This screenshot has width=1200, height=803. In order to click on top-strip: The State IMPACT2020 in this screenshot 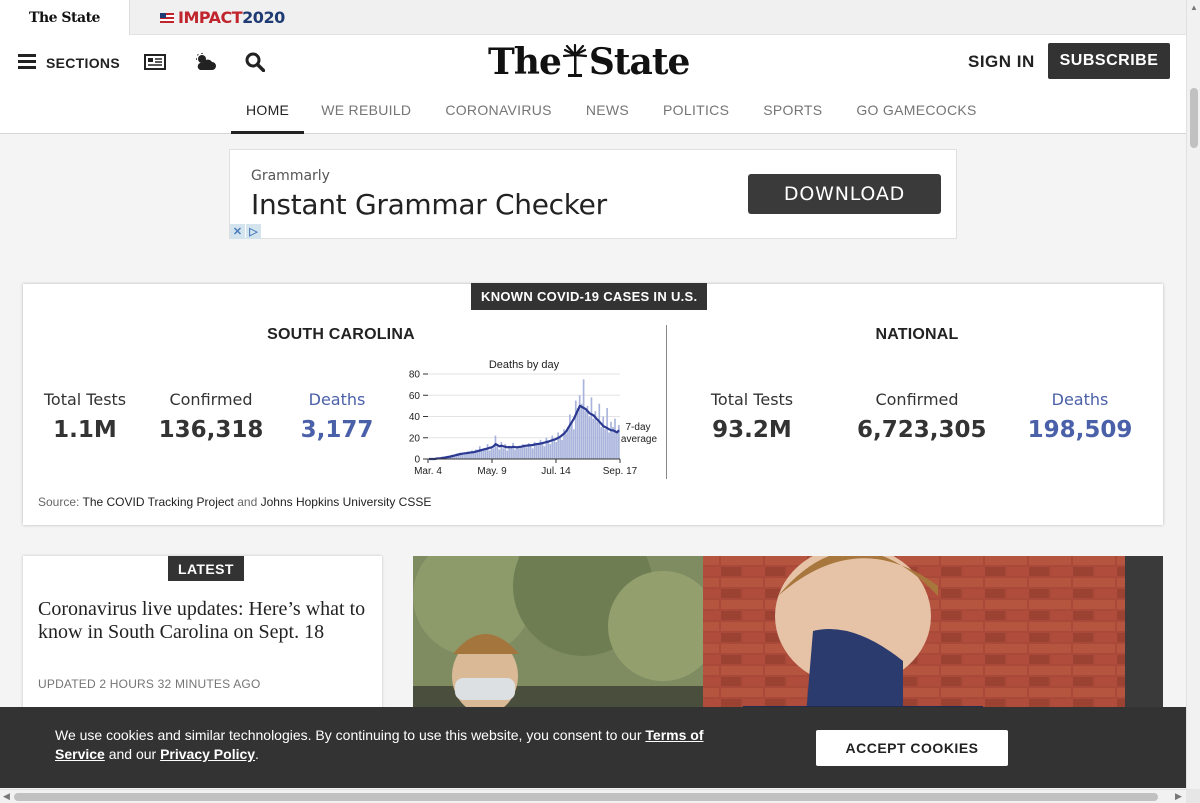, I will do `click(593, 17)`.